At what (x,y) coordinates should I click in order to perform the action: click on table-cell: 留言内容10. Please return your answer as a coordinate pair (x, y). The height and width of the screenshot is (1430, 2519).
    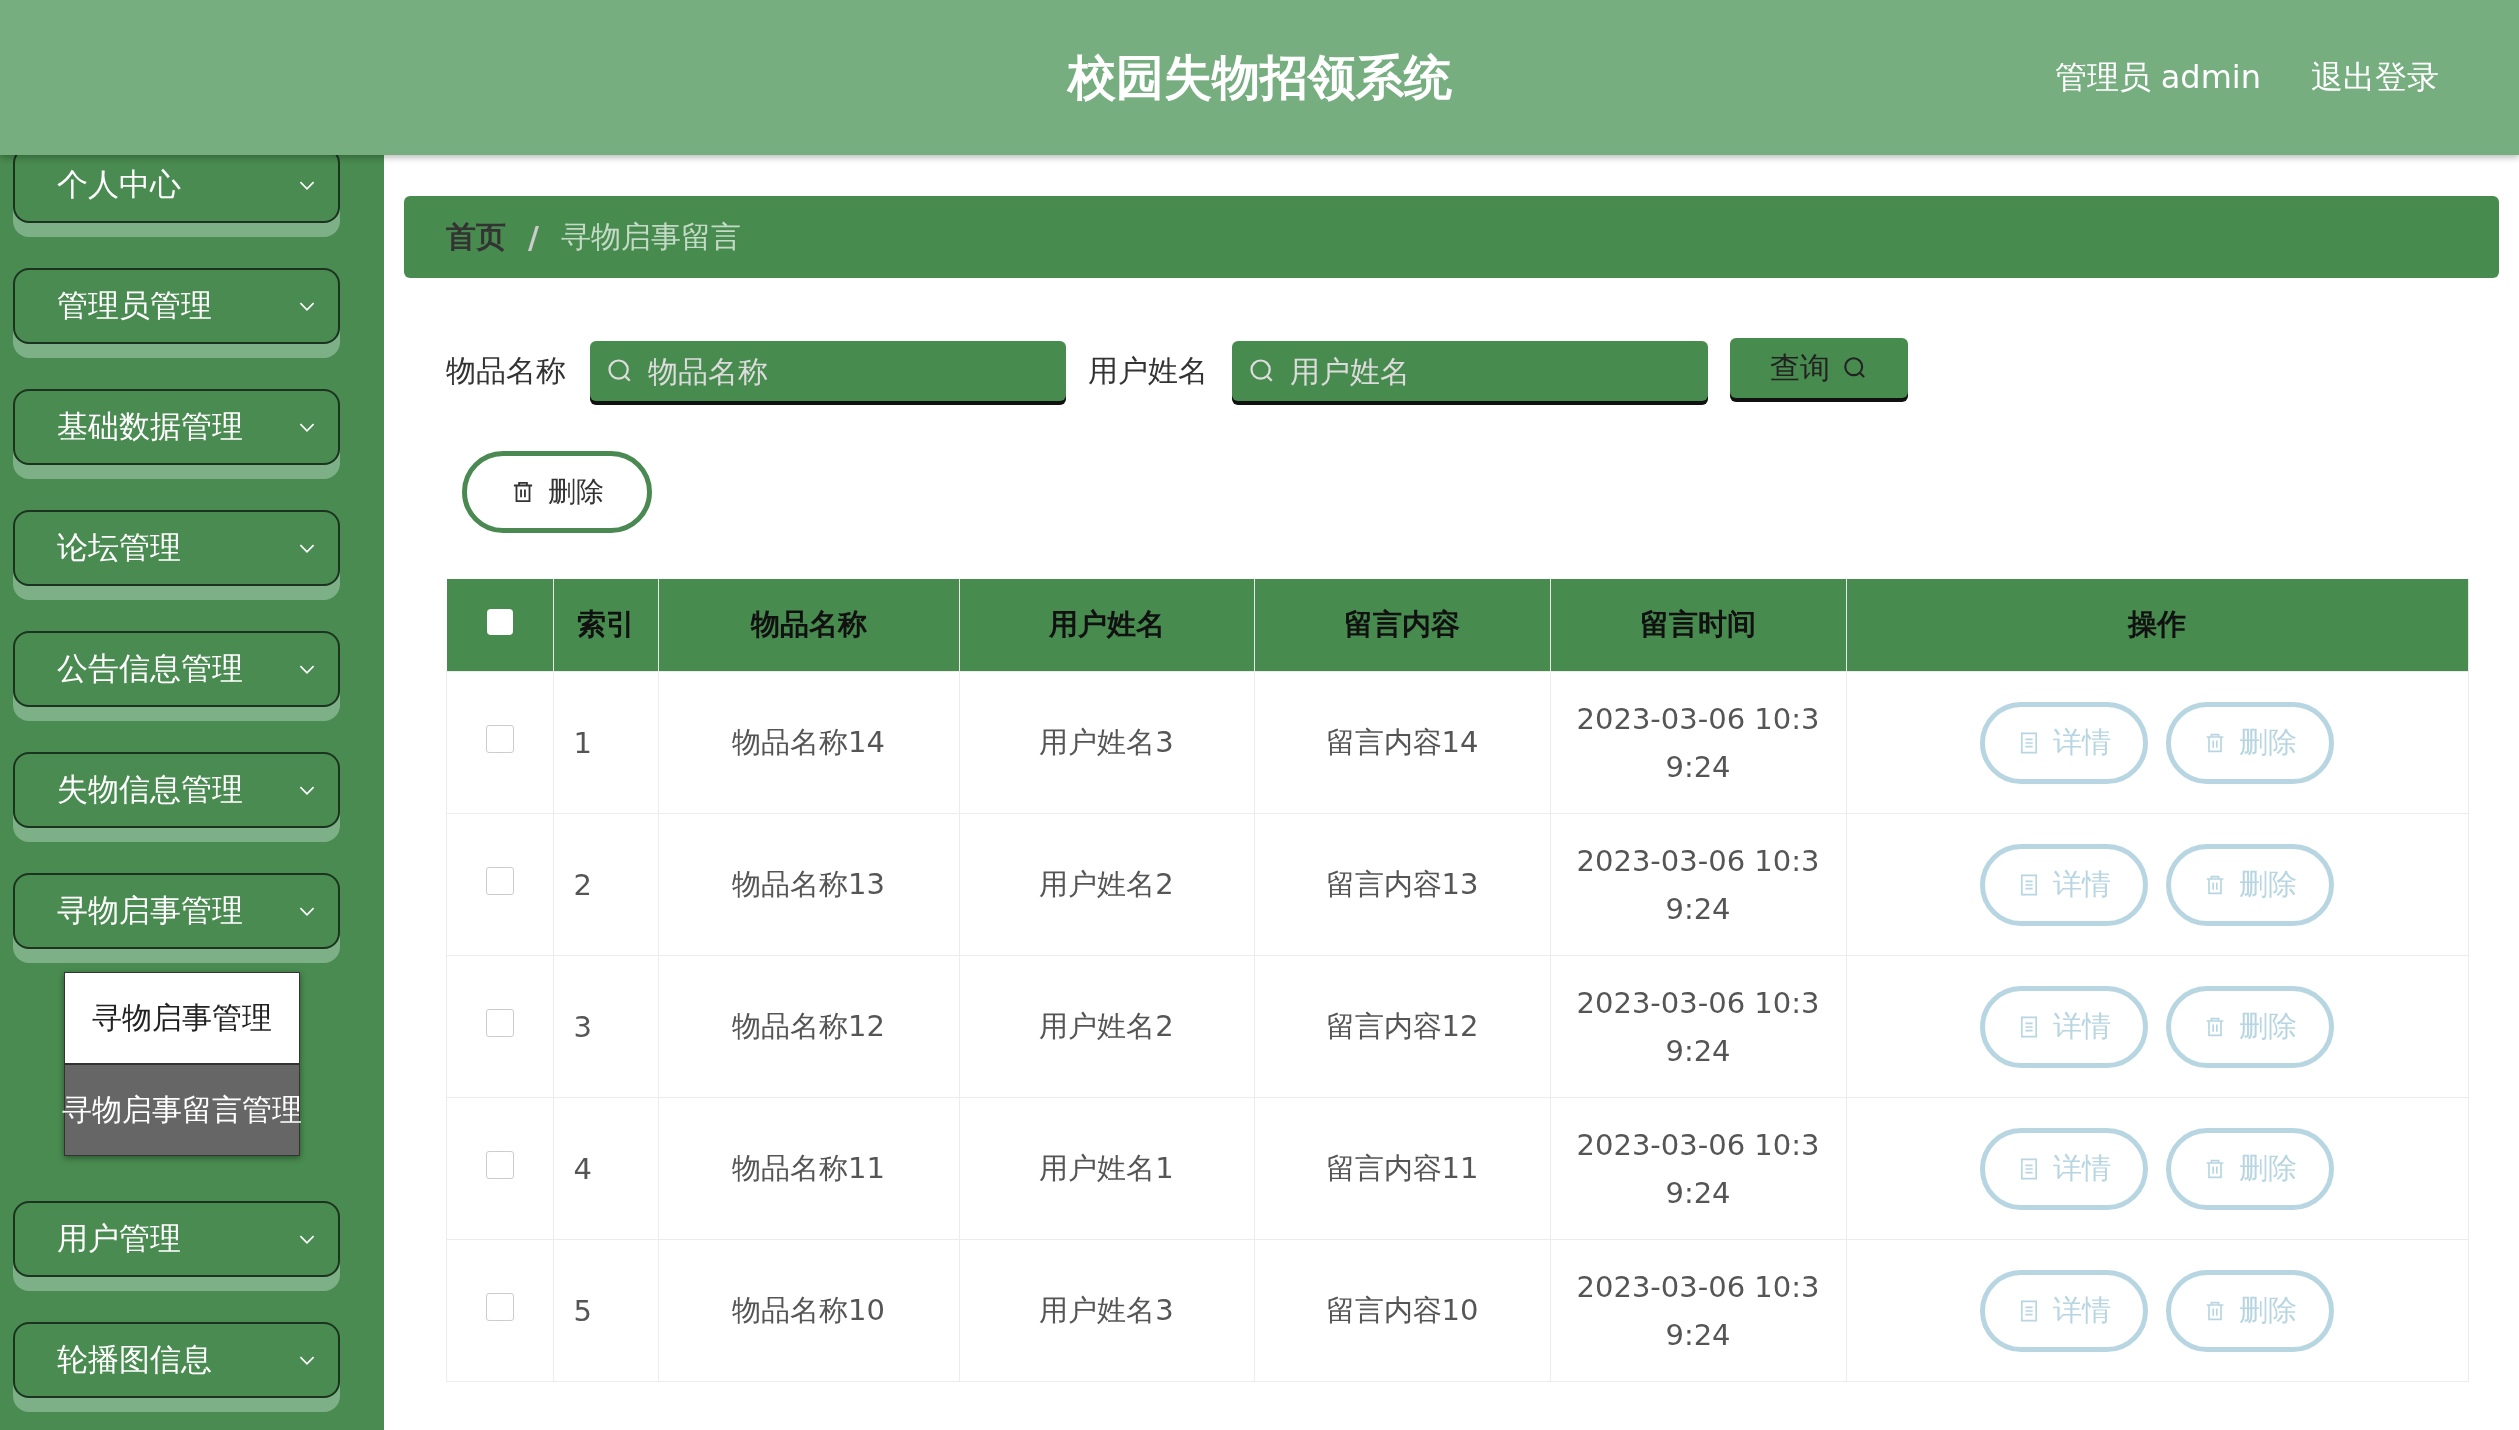
    Looking at the image, I should click on (1402, 1310).